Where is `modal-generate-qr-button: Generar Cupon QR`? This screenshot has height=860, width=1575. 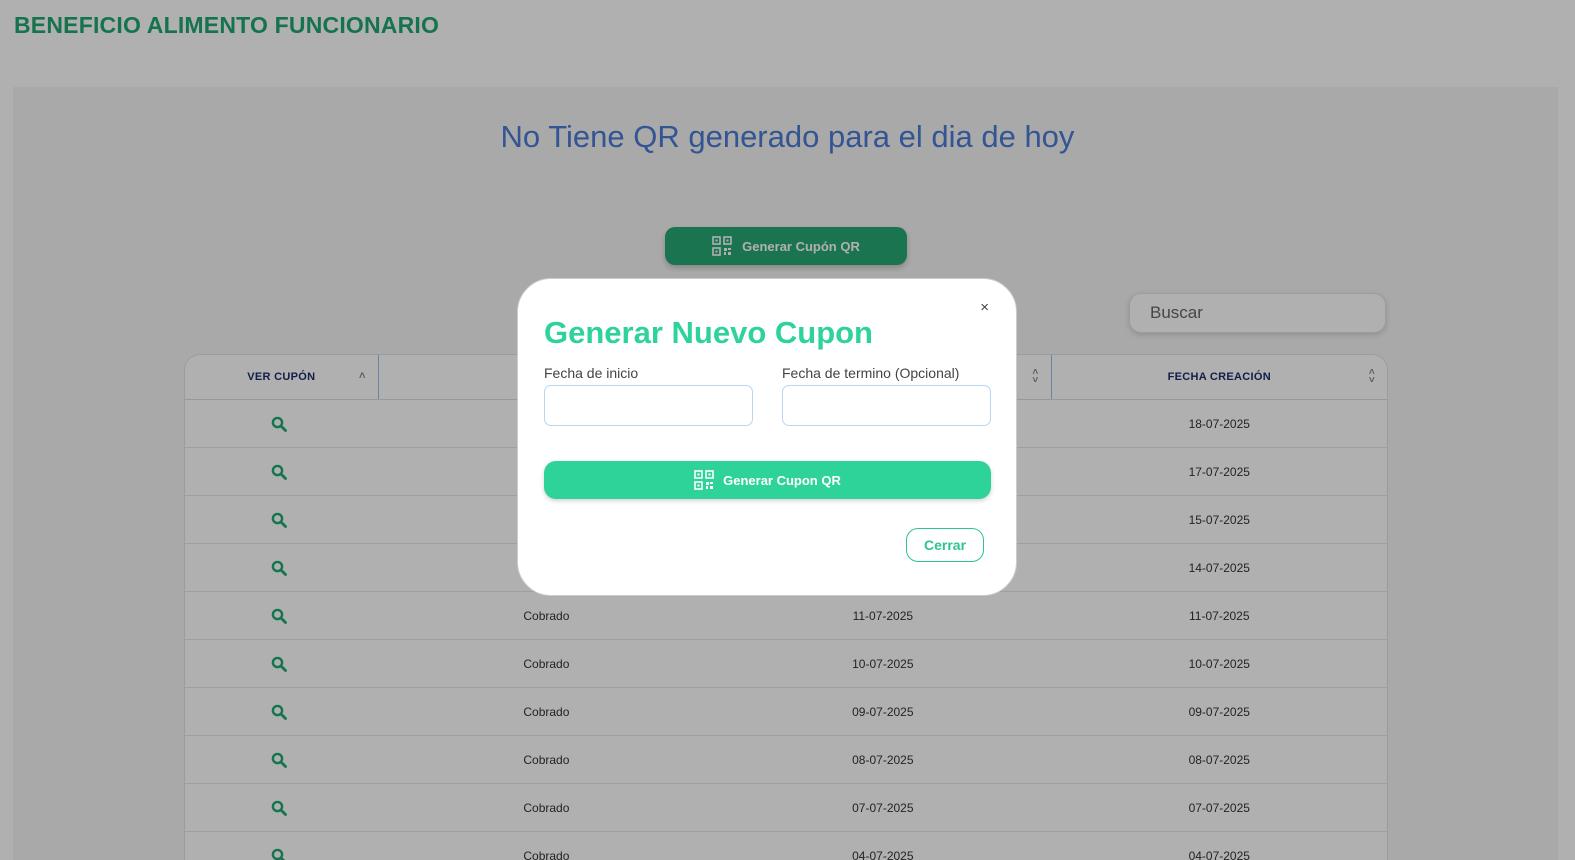
modal-generate-qr-button: Generar Cupon QR is located at coordinates (767, 480).